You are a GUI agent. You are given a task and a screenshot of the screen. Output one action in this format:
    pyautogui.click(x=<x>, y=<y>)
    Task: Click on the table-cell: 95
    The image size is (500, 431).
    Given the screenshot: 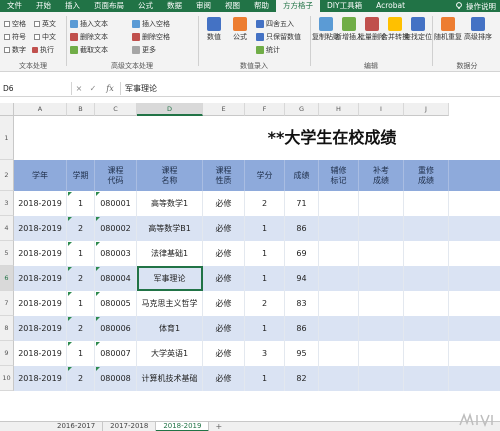 What is the action you would take?
    pyautogui.click(x=302, y=353)
    